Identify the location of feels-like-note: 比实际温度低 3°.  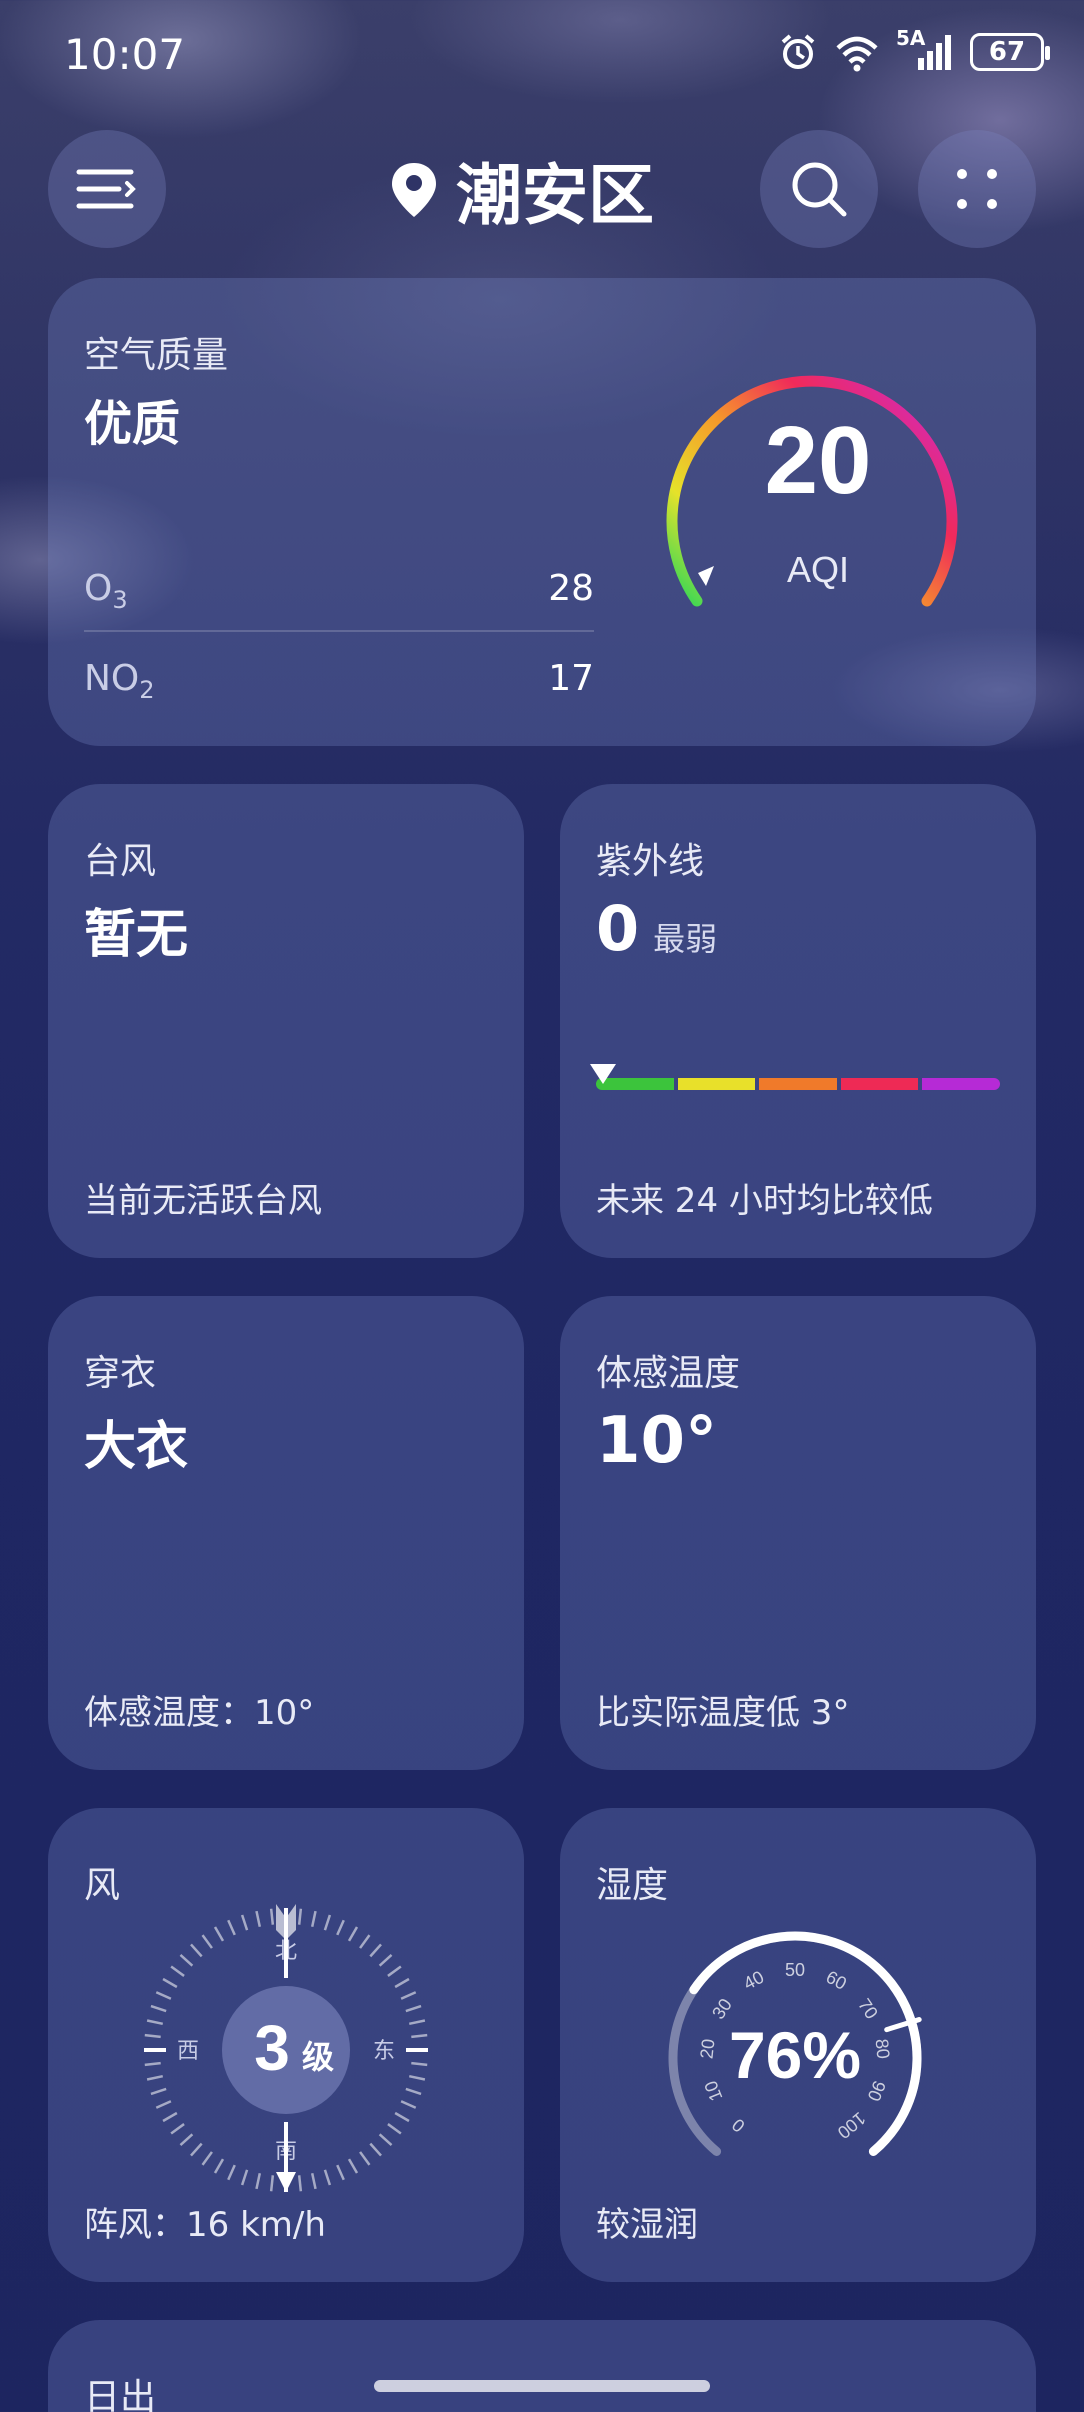
(723, 1713).